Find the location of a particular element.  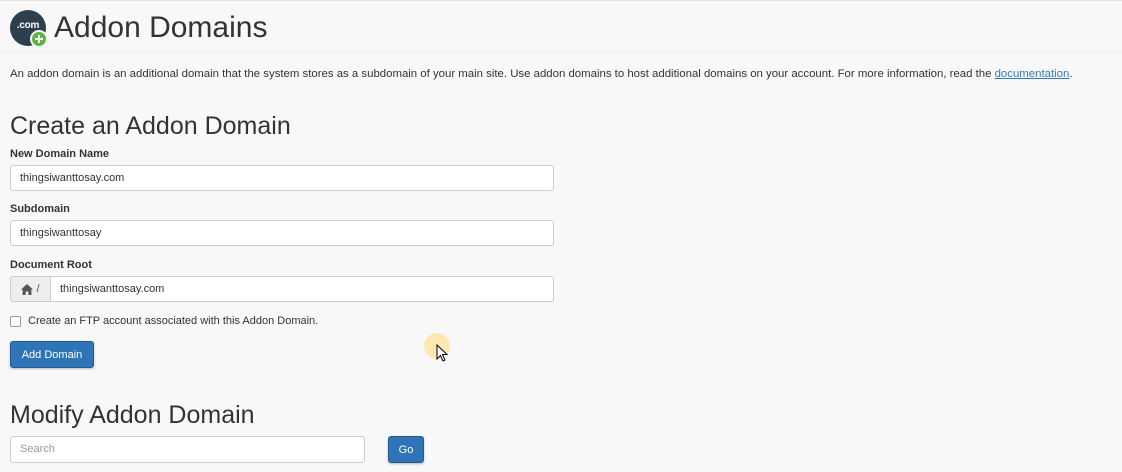

create-section-title: Create an Addon Domain is located at coordinates (150, 126).